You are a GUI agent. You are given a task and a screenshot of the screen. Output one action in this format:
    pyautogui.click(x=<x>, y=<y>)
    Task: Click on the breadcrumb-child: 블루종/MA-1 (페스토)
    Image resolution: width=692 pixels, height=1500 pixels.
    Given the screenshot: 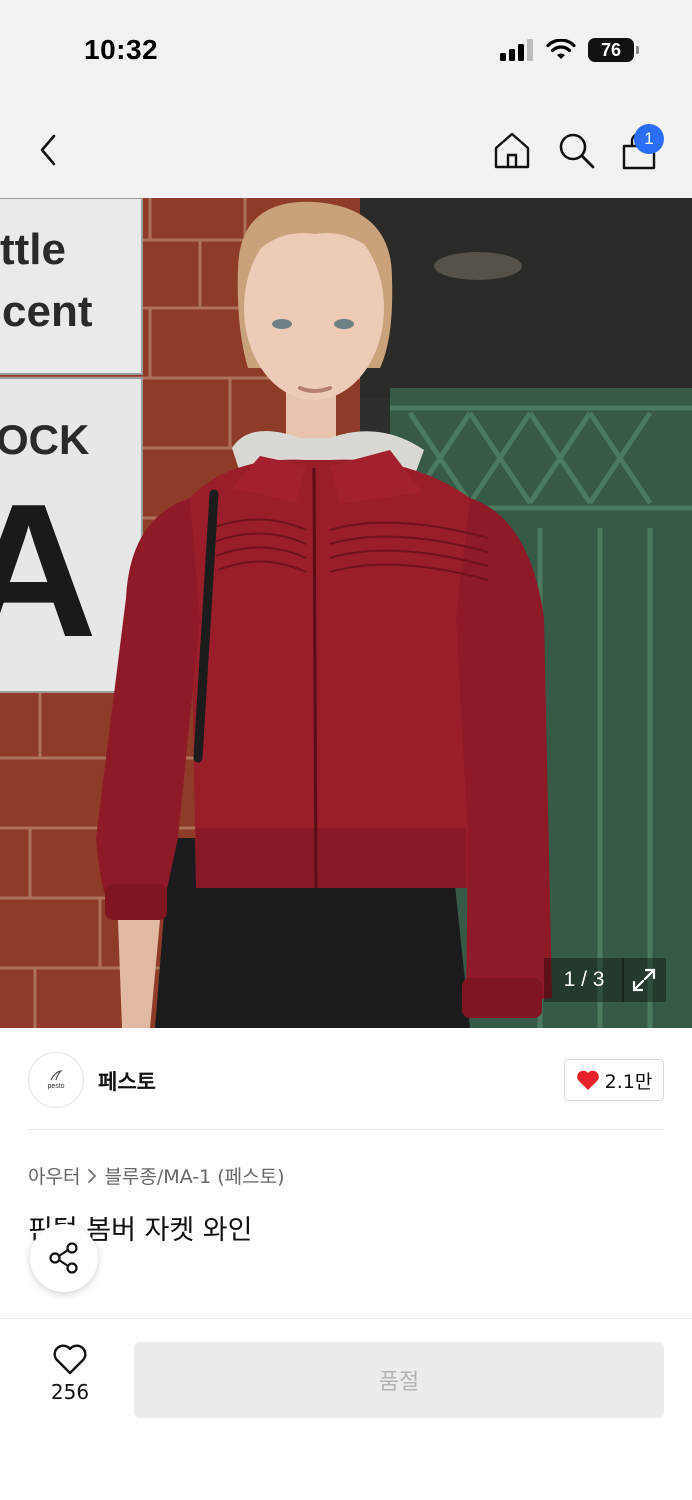 What is the action you would take?
    pyautogui.click(x=194, y=1175)
    